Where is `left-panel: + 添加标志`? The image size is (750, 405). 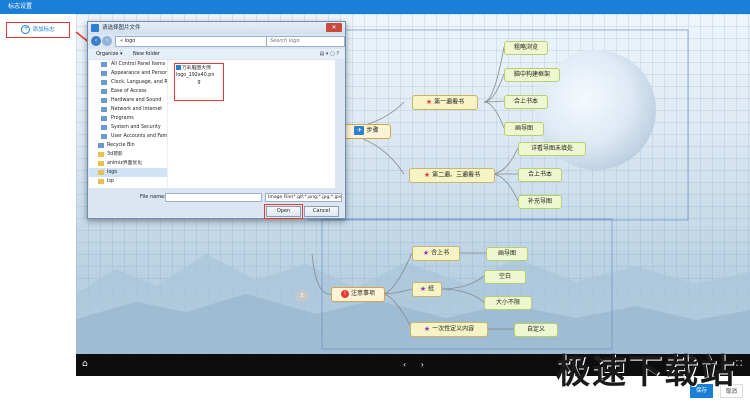
left-panel: + 添加标志 is located at coordinates (38, 209).